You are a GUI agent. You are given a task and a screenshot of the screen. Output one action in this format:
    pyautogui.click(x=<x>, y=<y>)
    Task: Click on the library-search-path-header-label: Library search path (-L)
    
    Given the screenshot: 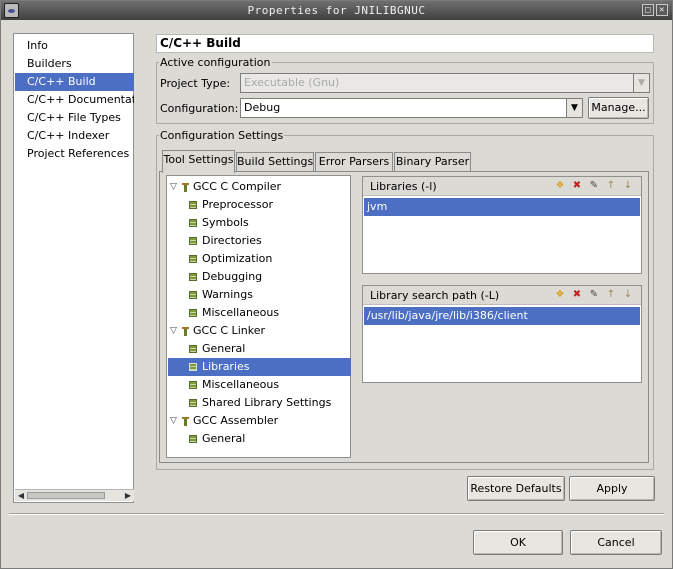 What is the action you would take?
    pyautogui.click(x=435, y=295)
    